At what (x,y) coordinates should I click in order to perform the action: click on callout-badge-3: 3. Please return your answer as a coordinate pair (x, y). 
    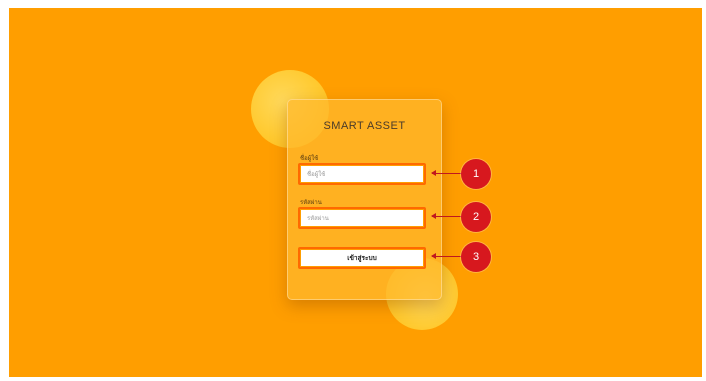
    Looking at the image, I should click on (476, 257).